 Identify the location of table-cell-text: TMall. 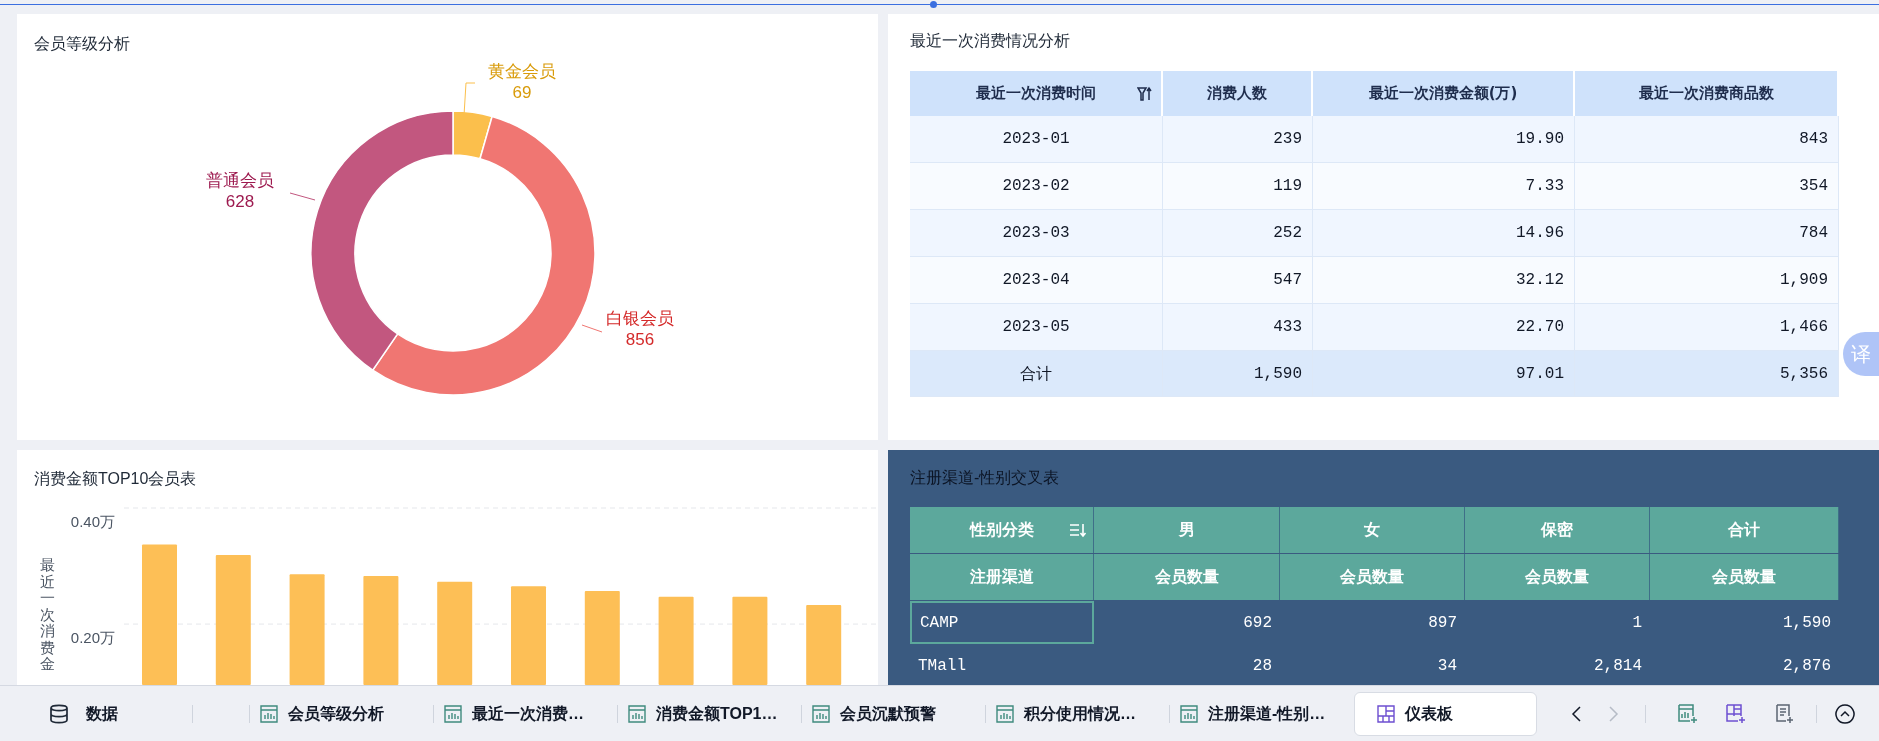
(942, 666).